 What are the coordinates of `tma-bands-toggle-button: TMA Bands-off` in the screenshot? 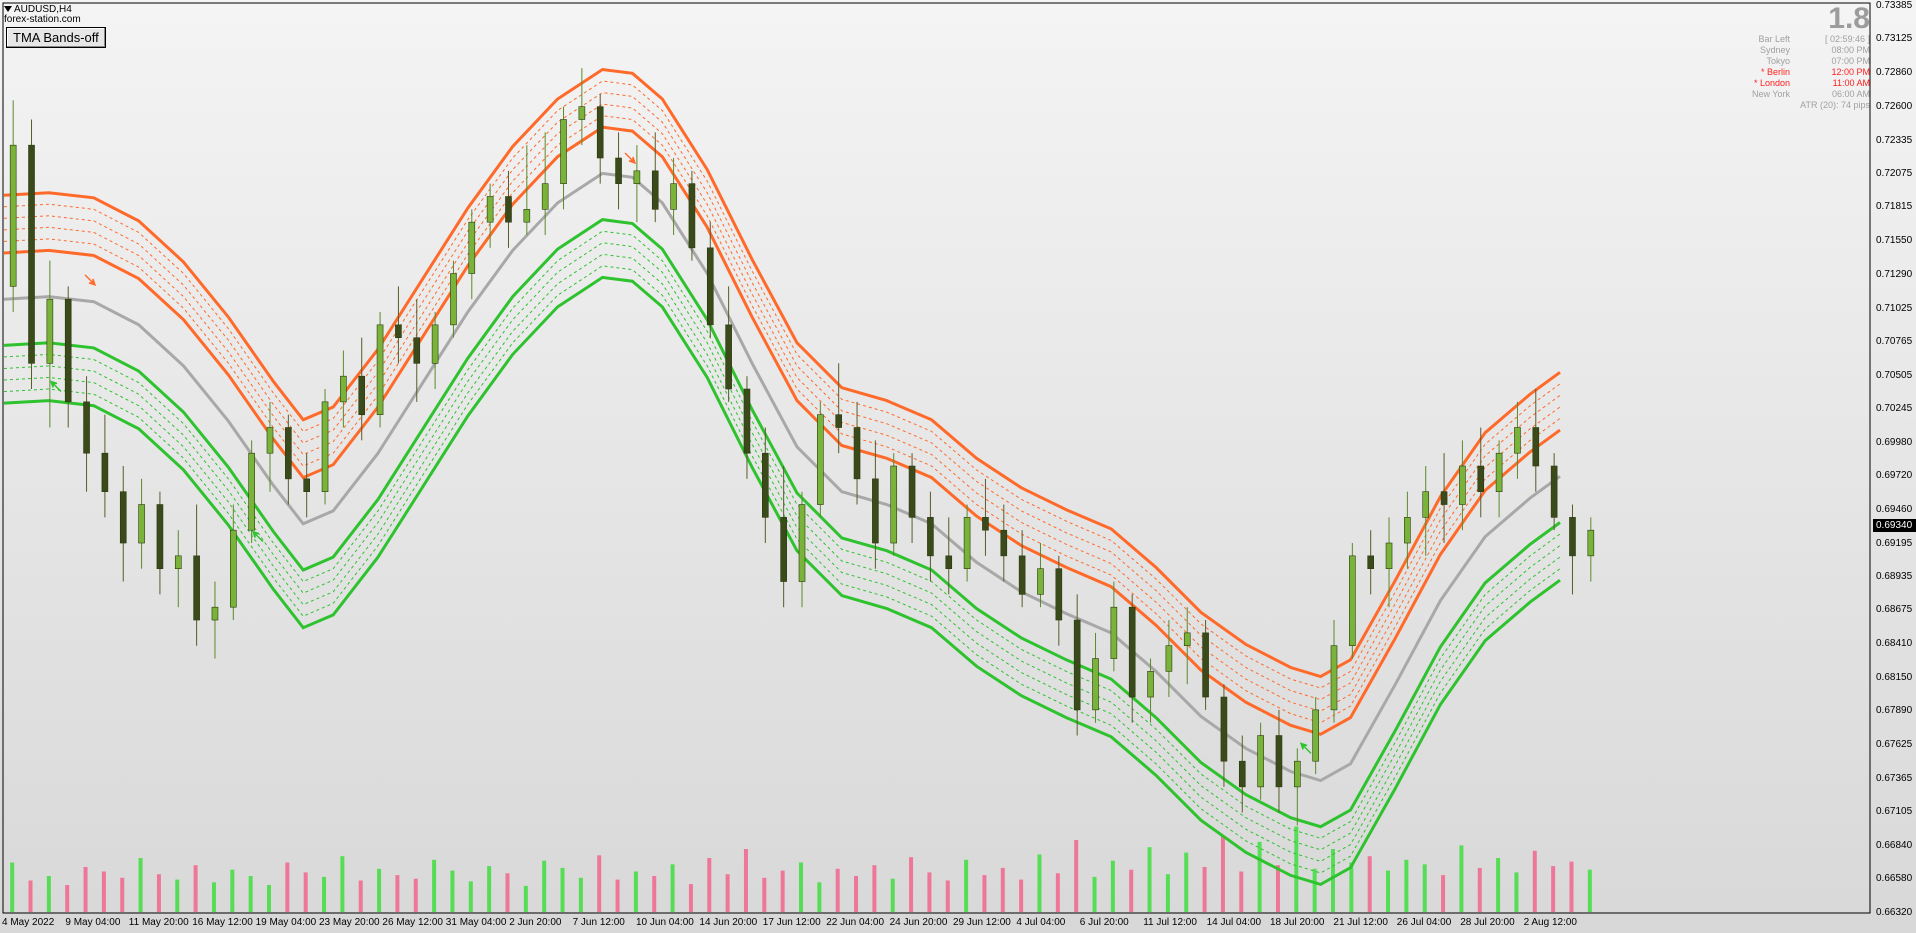 It's located at (56, 37).